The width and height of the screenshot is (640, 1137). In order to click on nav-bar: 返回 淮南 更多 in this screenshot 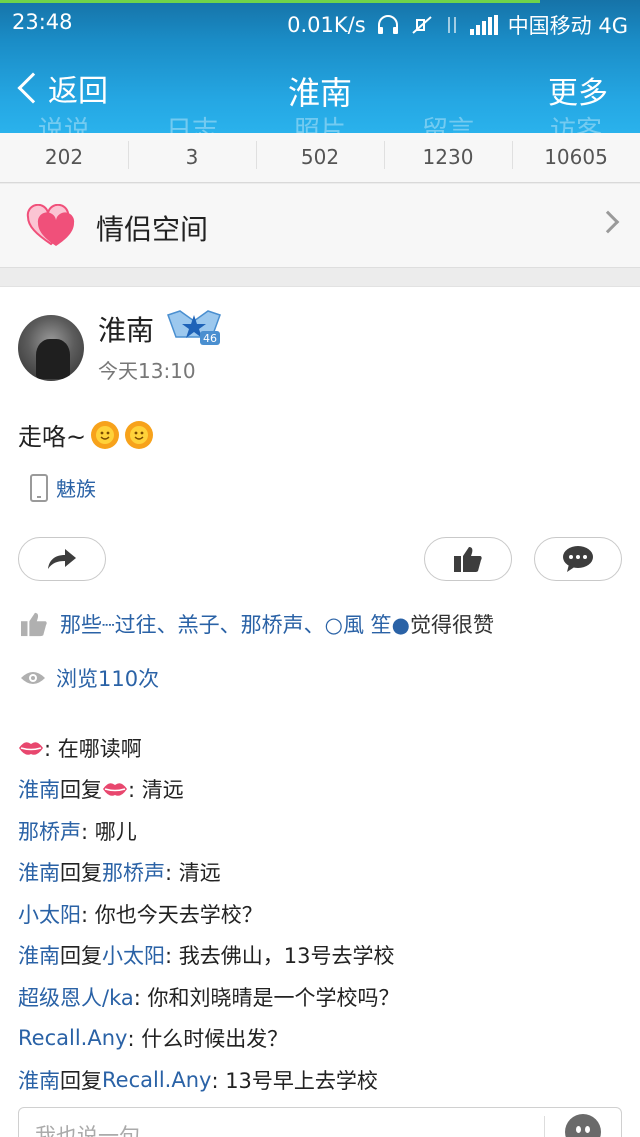, I will do `click(320, 90)`.